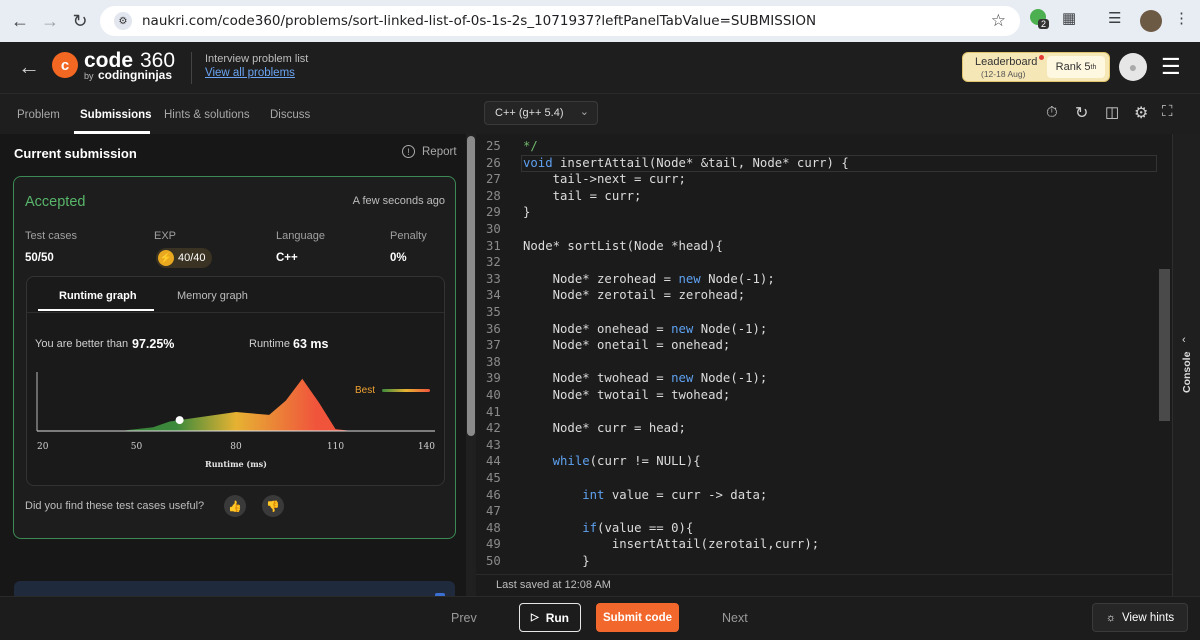 This screenshot has width=1200, height=640. Describe the element at coordinates (530, 146) in the screenshot. I see `code-text: */` at that location.